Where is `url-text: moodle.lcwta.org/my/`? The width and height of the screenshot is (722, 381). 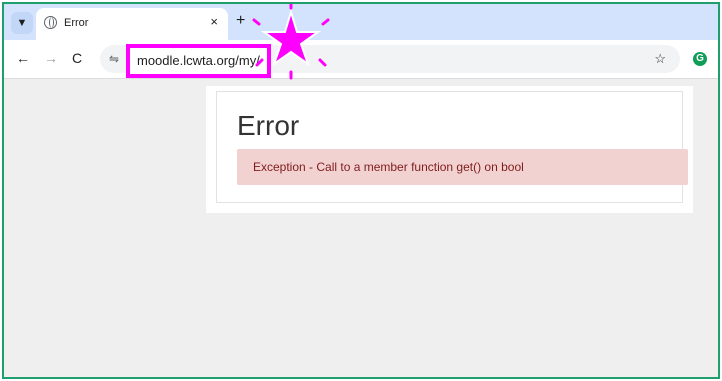 url-text: moodle.lcwta.org/my/ is located at coordinates (198, 60).